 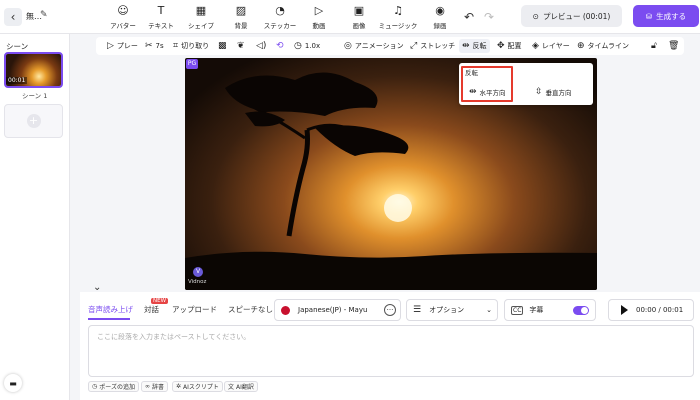 What do you see at coordinates (535, 46) in the screenshot?
I see `layers-icon: ◈` at bounding box center [535, 46].